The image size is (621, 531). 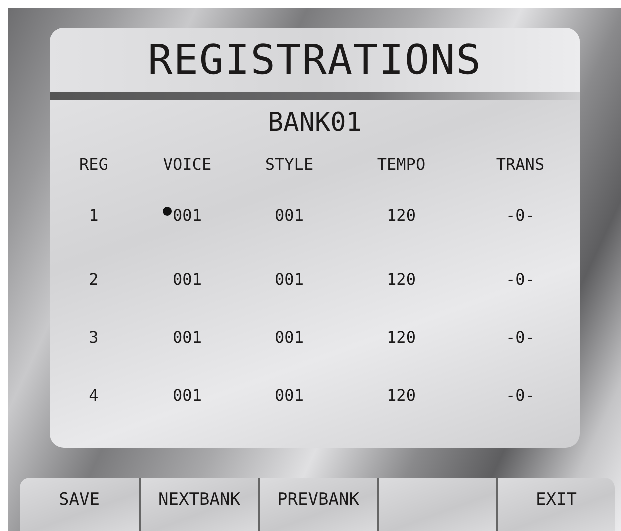 What do you see at coordinates (555, 504) in the screenshot?
I see `soft-key-button: EXIT` at bounding box center [555, 504].